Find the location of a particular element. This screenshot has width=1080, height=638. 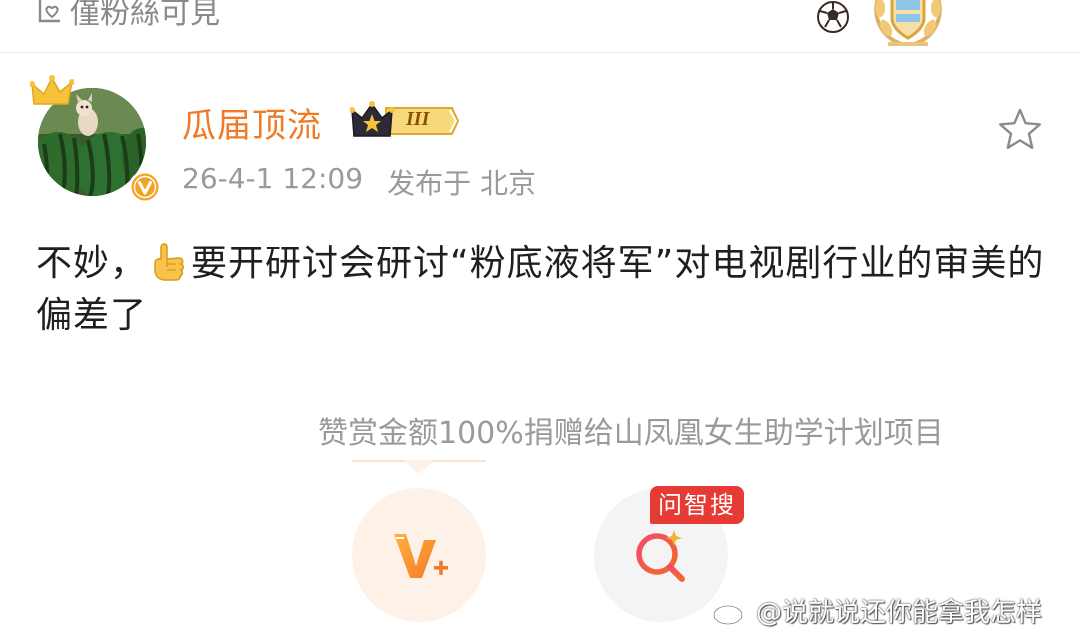

post-body-text-1: 不妙， is located at coordinates (92, 263).